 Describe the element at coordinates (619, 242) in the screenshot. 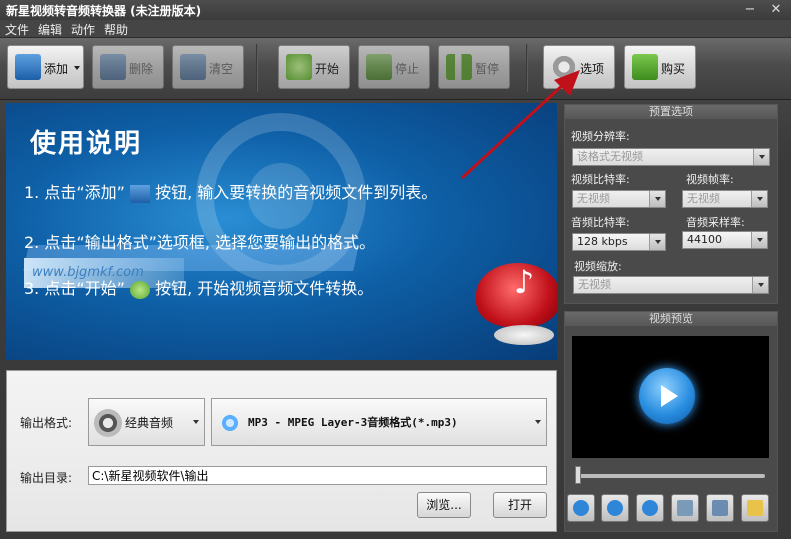

I see `audio-bitrate-select: 128 kbps` at that location.